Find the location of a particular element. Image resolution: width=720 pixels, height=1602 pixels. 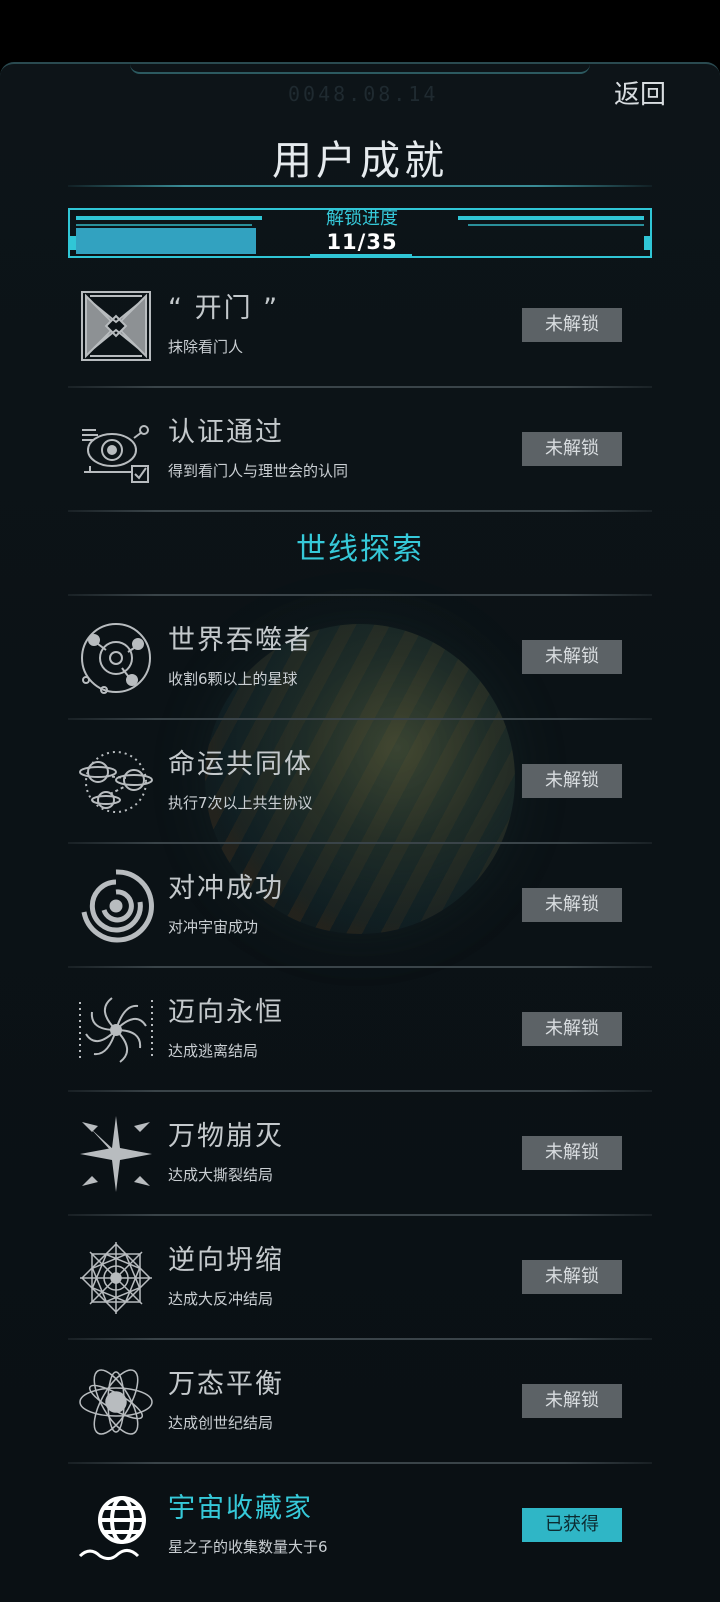

achievement-row: 命运共同体 执行7次以上共生协议 未解锁 is located at coordinates (360, 782).